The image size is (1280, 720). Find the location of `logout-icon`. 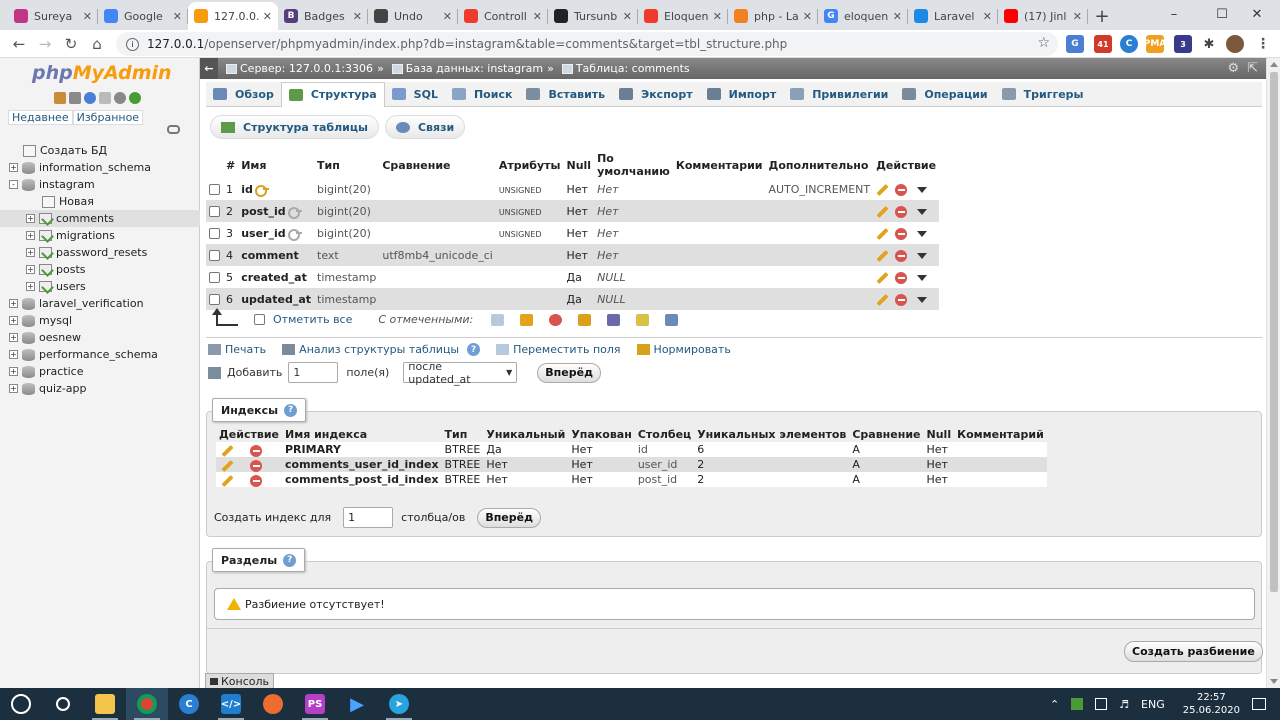

logout-icon is located at coordinates (75, 98).